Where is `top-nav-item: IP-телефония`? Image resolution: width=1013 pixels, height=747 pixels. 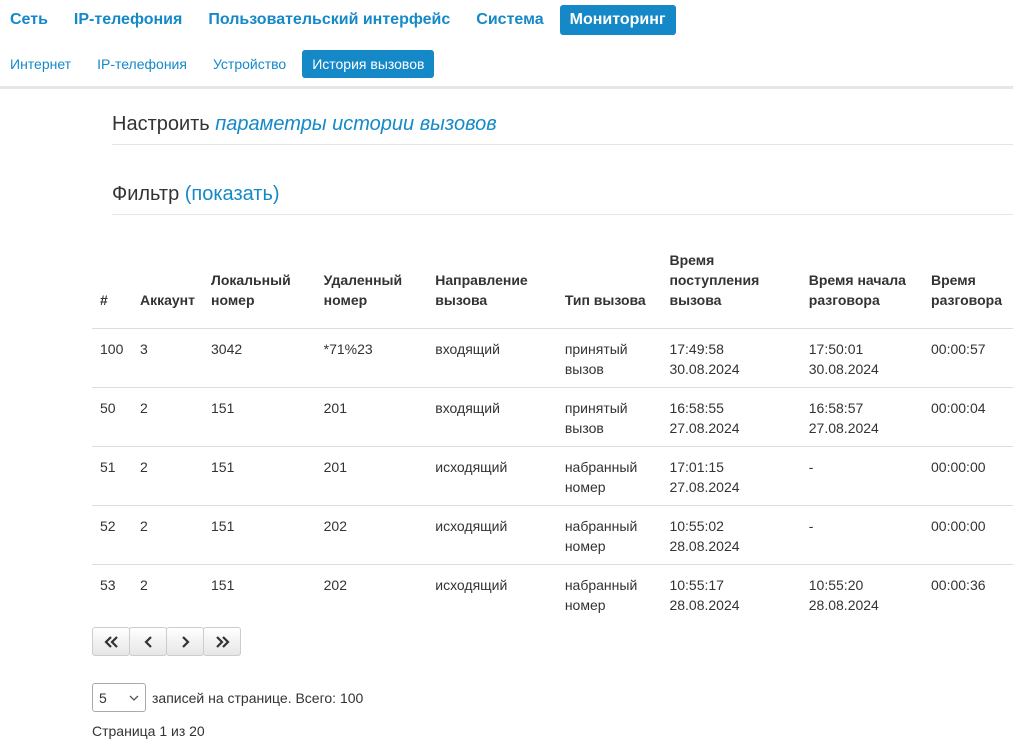 top-nav-item: IP-телефония is located at coordinates (128, 20).